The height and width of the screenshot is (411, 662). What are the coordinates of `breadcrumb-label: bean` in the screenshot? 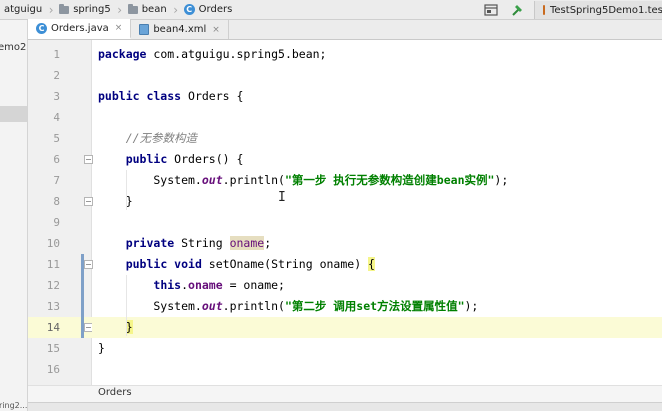 It's located at (154, 9).